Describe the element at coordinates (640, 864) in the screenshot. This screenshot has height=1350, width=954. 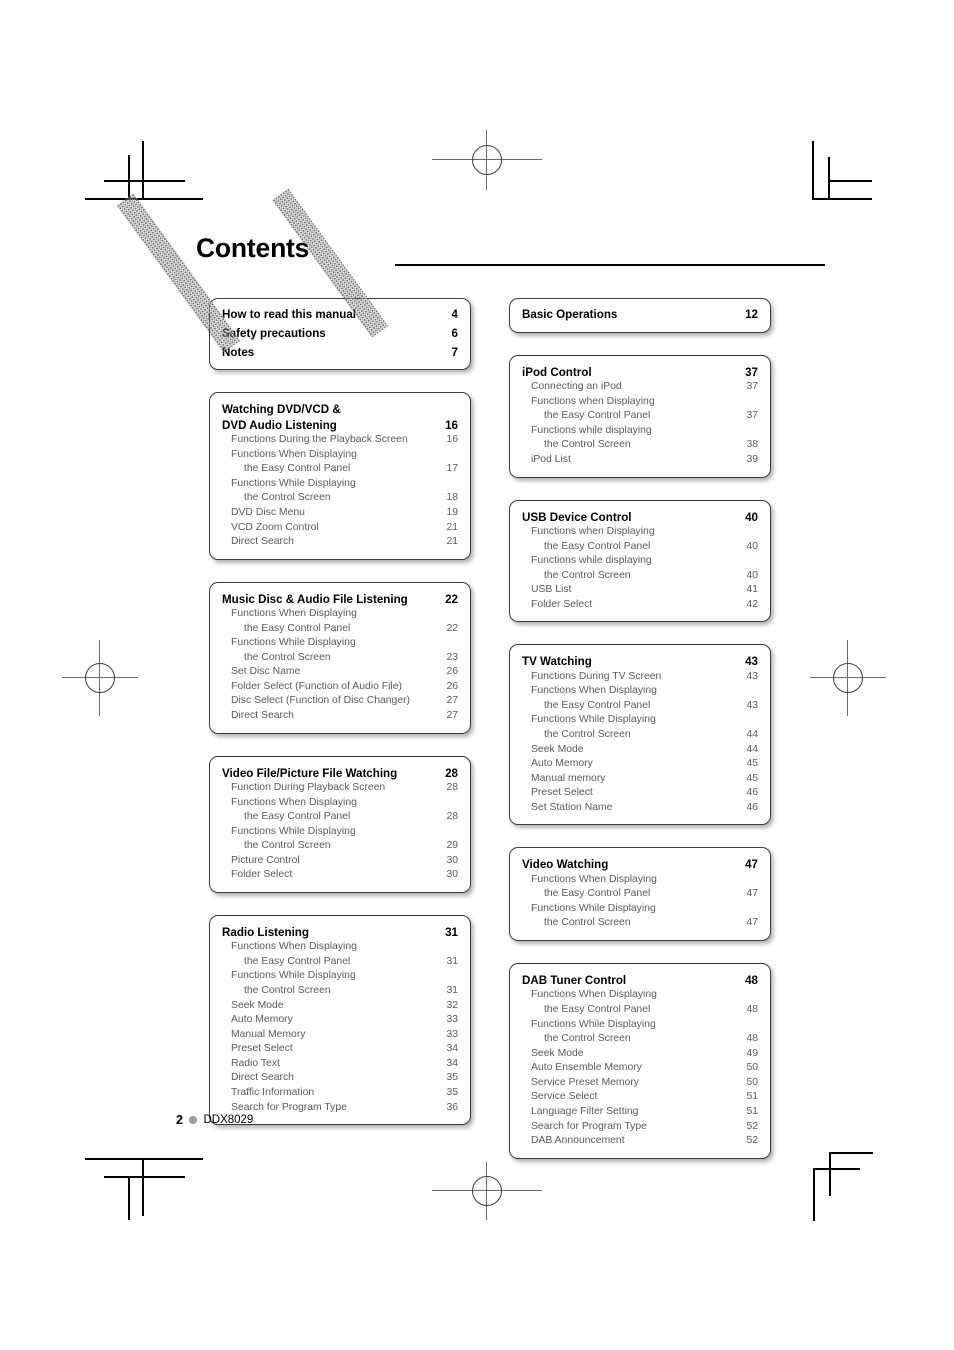
I see `toc-row: Video Watching 47` at that location.